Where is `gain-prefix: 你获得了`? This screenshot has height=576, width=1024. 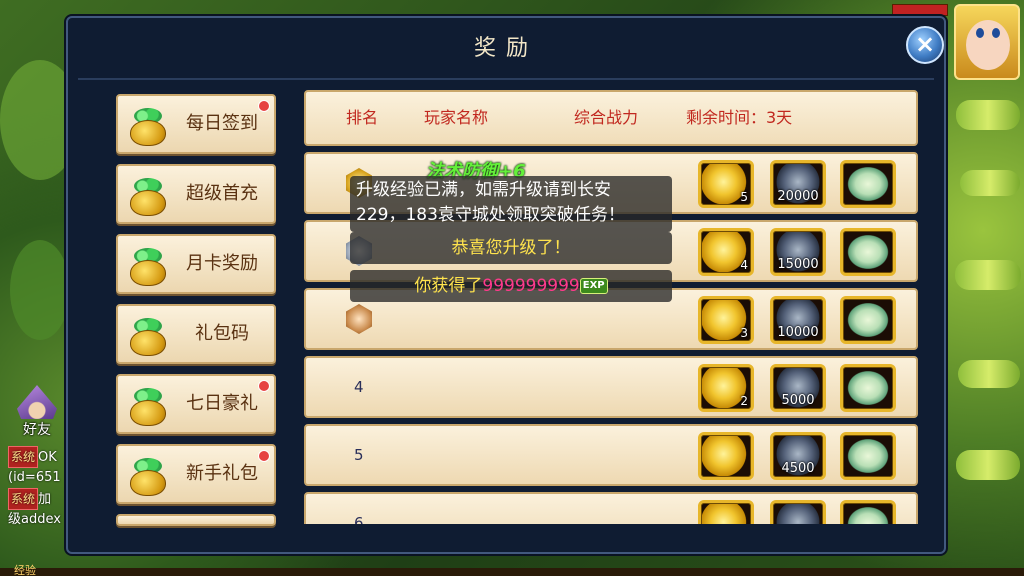
gain-prefix: 你获得了 is located at coordinates (448, 286).